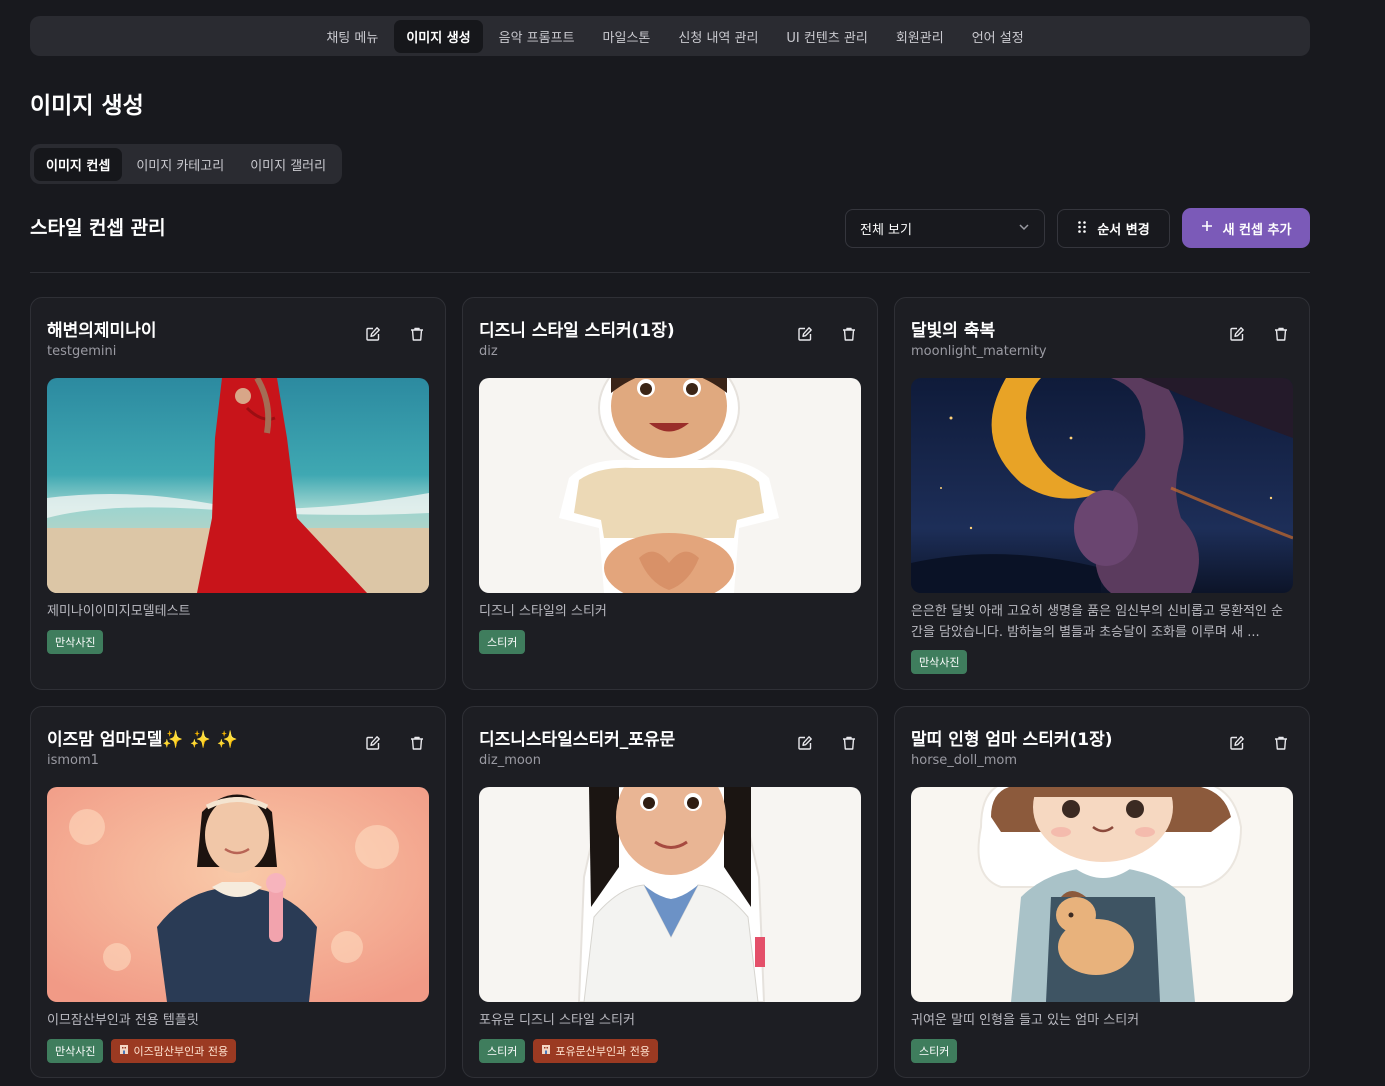 This screenshot has height=1086, width=1385. Describe the element at coordinates (577, 331) in the screenshot. I see `card-title: 디즈니 스타일 스티커(1장)` at that location.